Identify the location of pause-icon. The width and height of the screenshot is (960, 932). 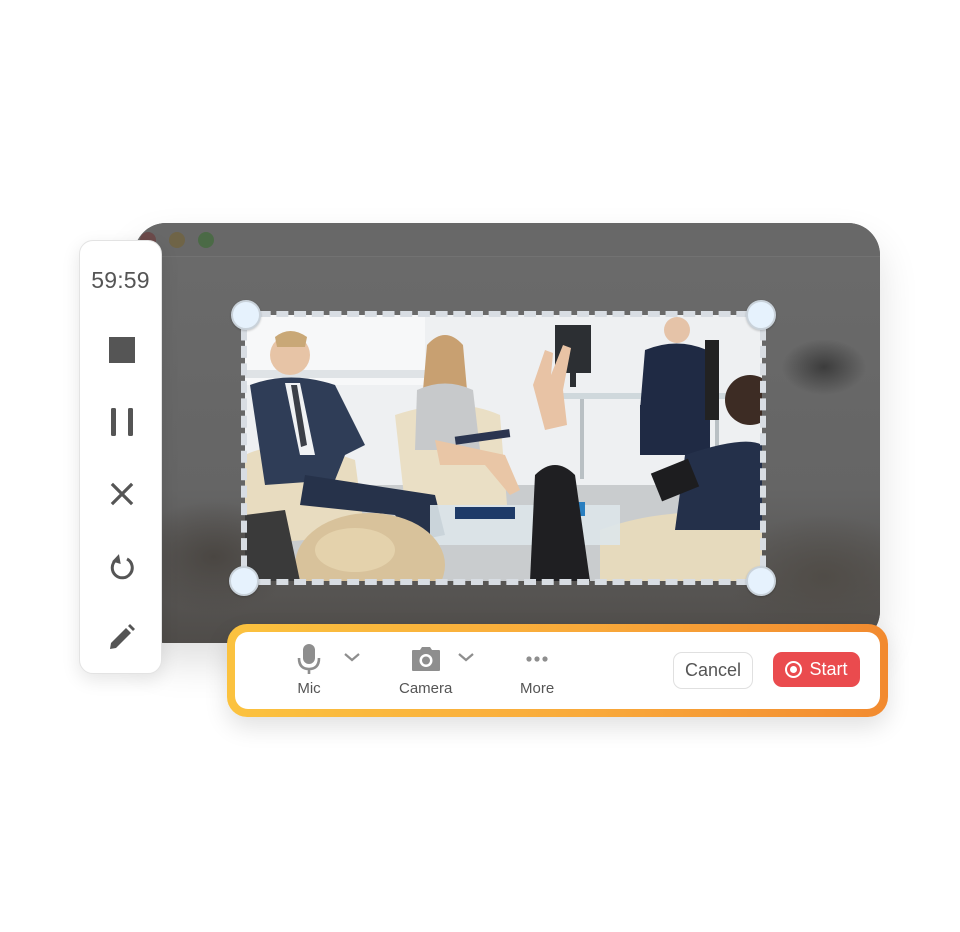
(122, 422).